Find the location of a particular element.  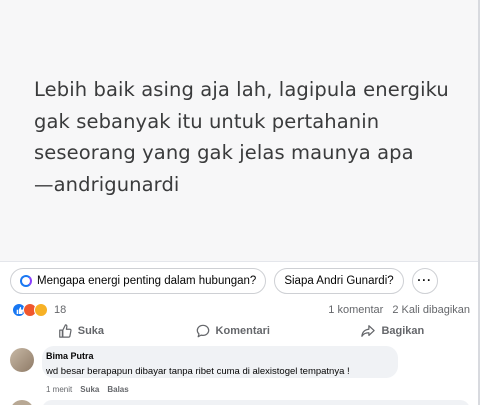

reaction-icons is located at coordinates (30, 310).